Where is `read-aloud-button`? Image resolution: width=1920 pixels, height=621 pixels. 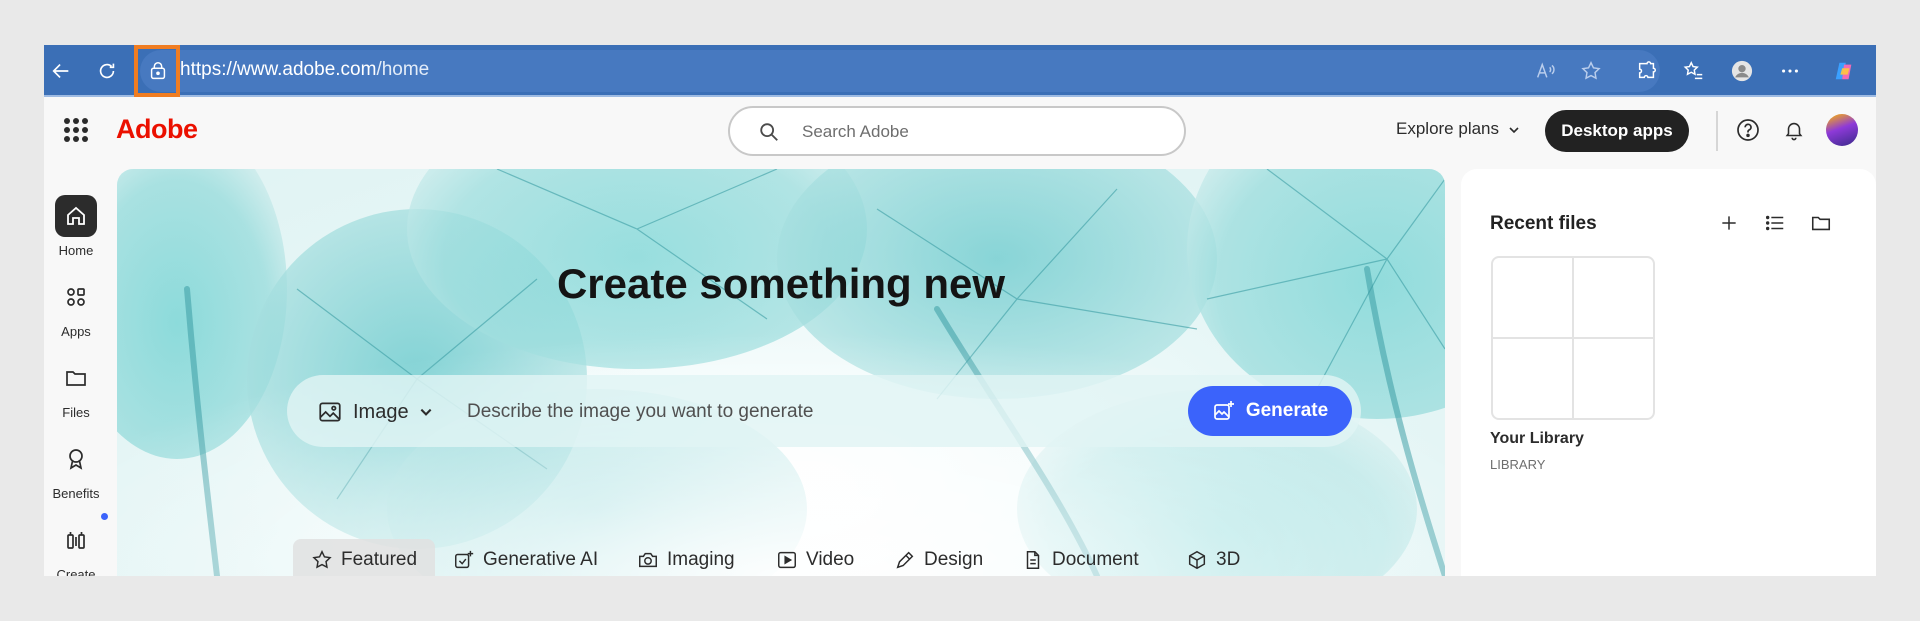 read-aloud-button is located at coordinates (1545, 71).